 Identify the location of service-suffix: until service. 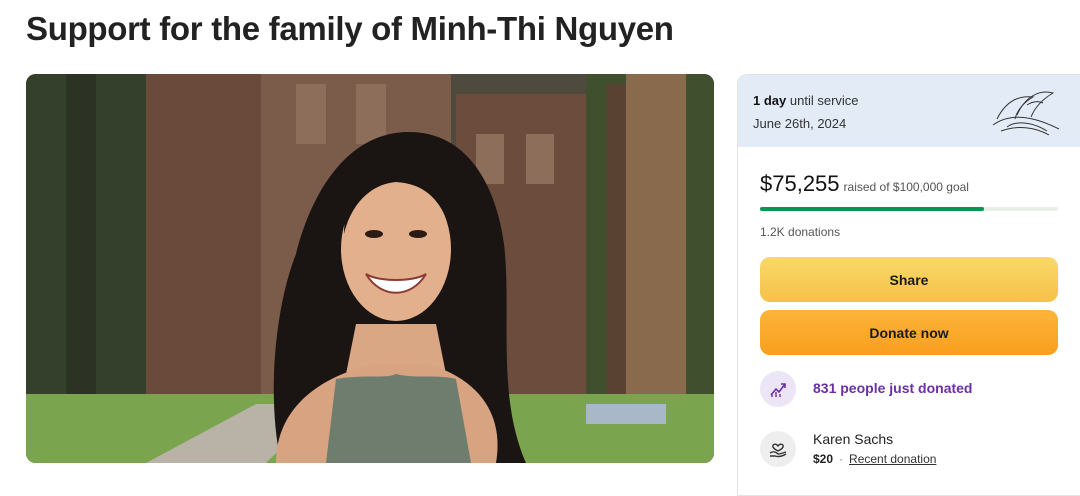
(824, 100).